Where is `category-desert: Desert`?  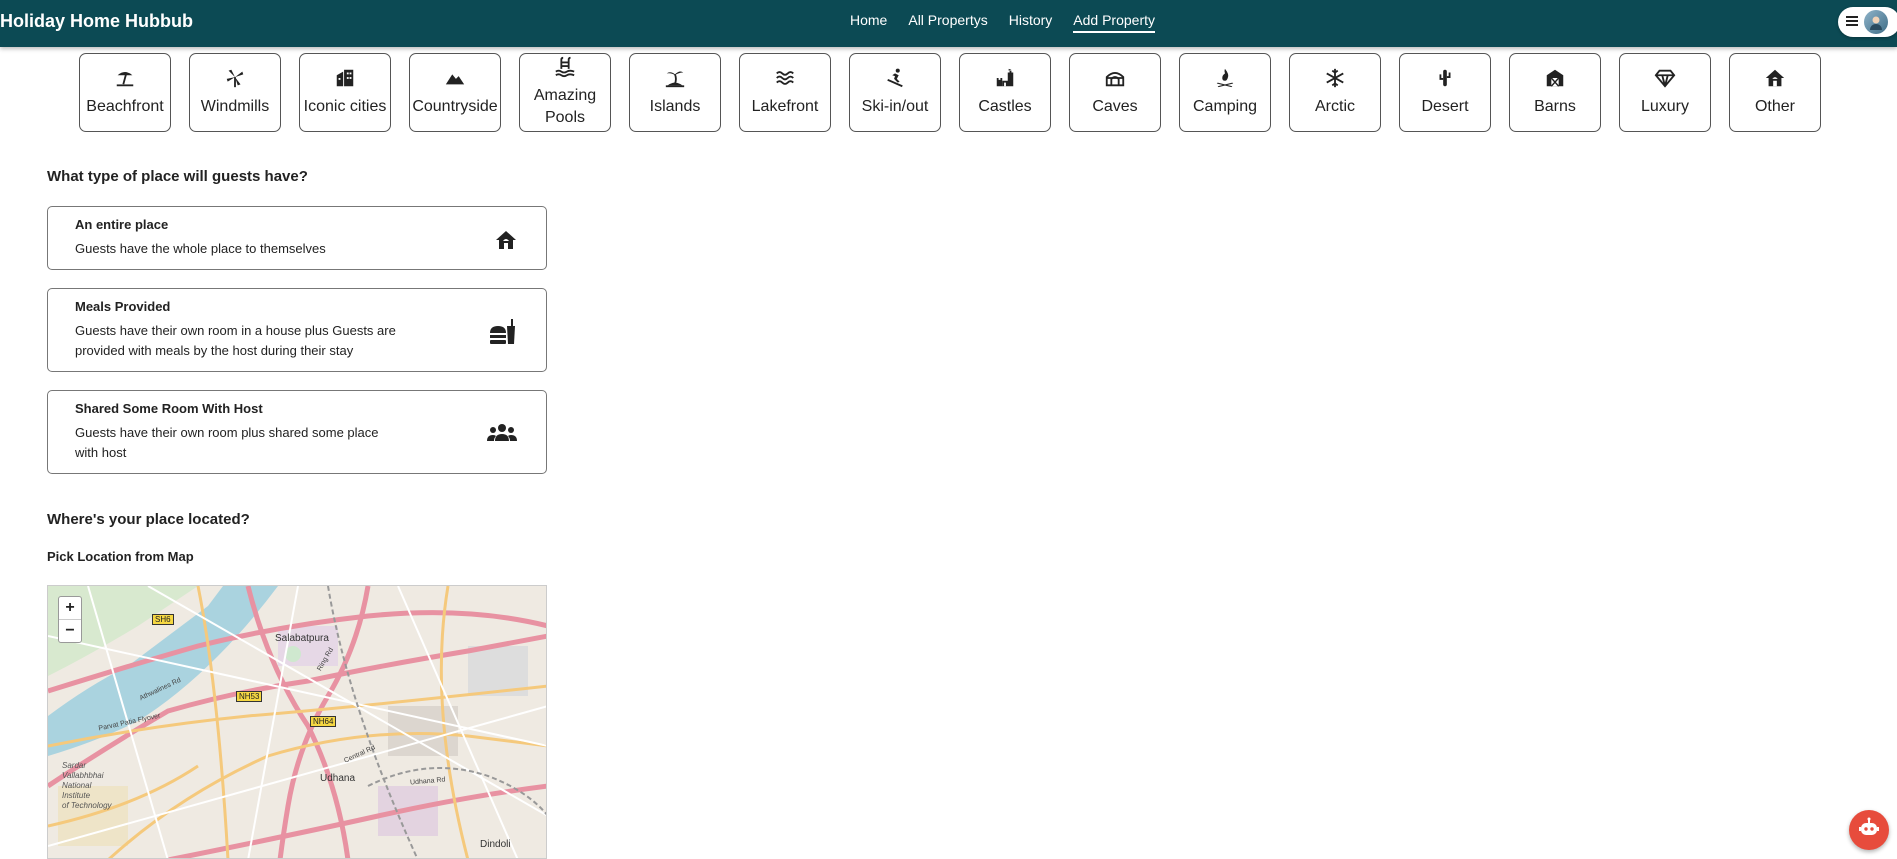 category-desert: Desert is located at coordinates (1445, 92).